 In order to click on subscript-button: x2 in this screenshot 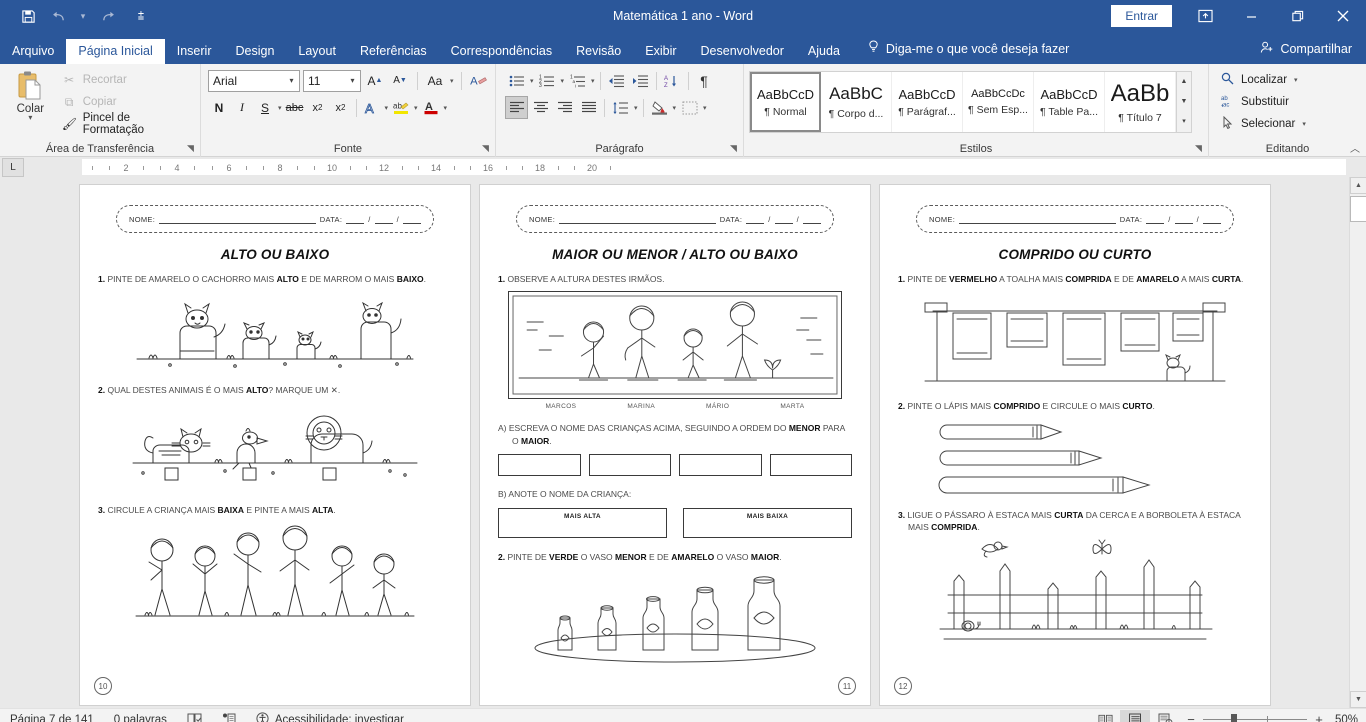, I will do `click(318, 108)`.